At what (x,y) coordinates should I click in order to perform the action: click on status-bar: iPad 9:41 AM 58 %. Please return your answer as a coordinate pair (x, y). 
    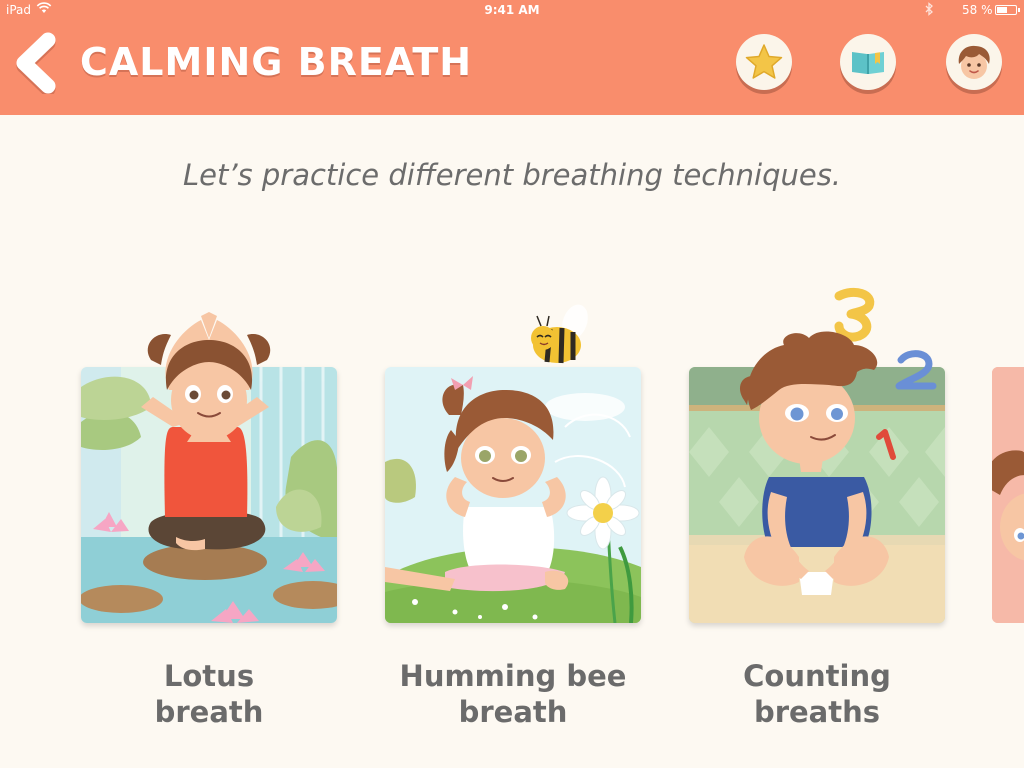
    Looking at the image, I should click on (512, 10).